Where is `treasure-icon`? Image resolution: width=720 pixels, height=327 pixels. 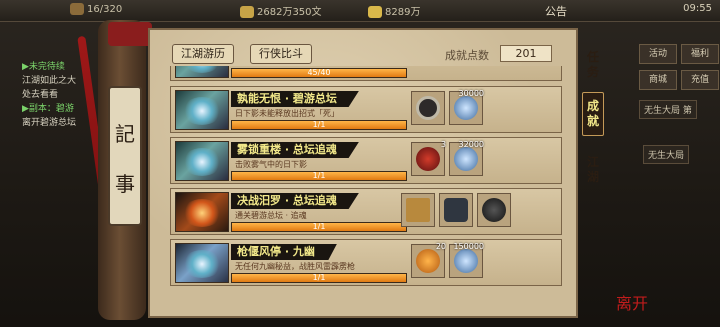 treasure-icon is located at coordinates (428, 261).